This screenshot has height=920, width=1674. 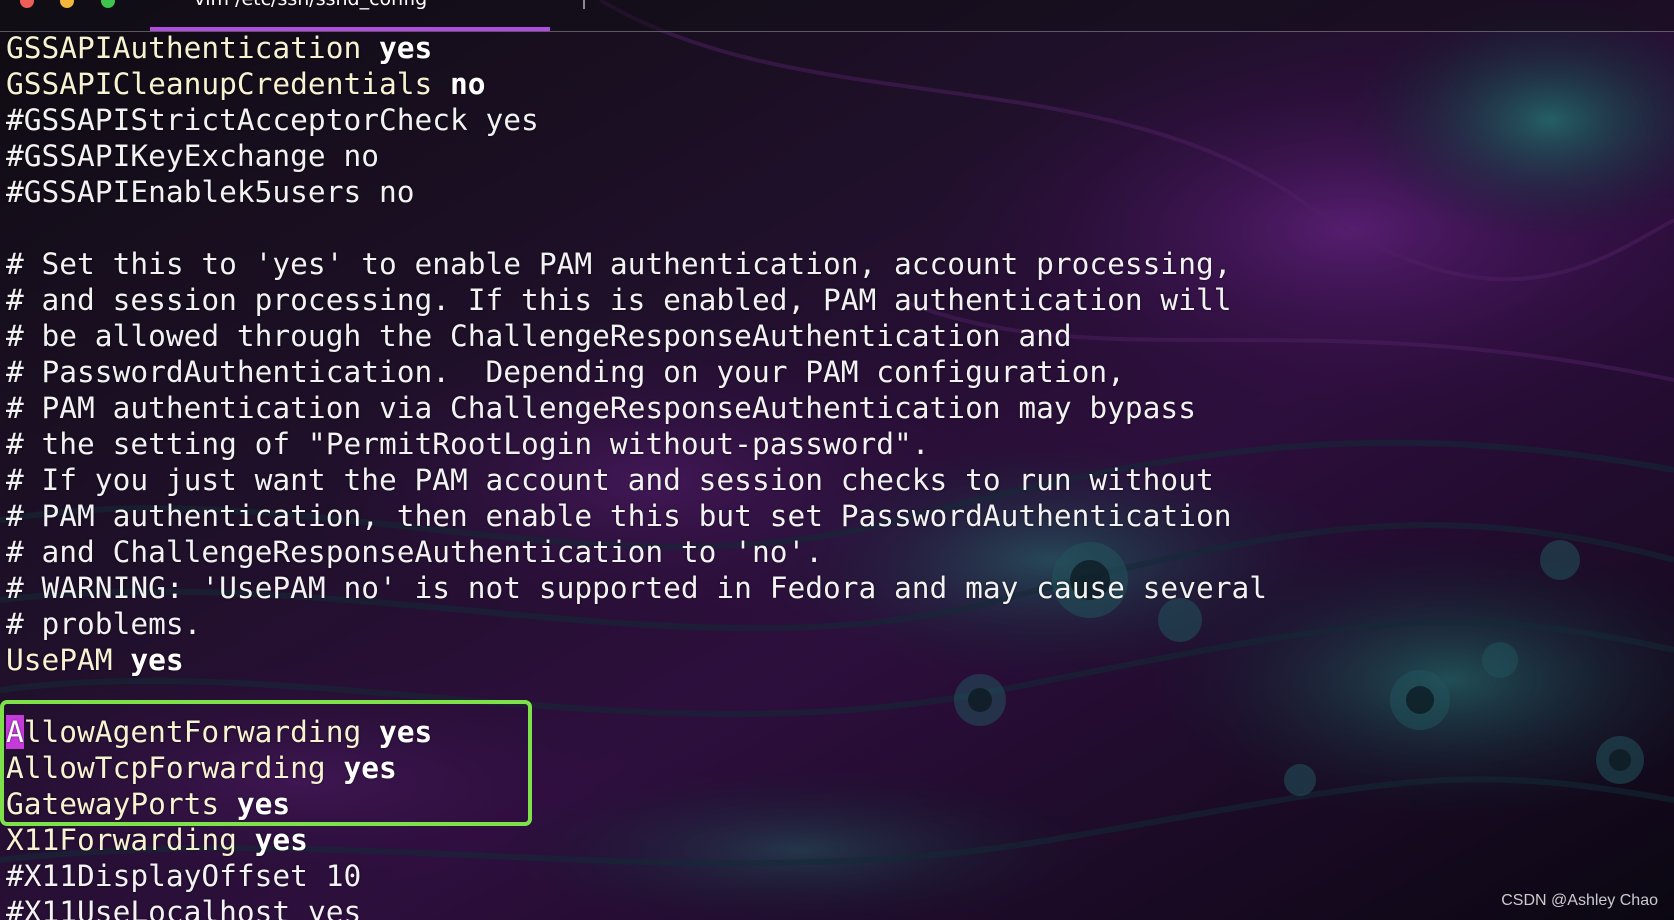 What do you see at coordinates (27, 4) in the screenshot?
I see `window-close-button` at bounding box center [27, 4].